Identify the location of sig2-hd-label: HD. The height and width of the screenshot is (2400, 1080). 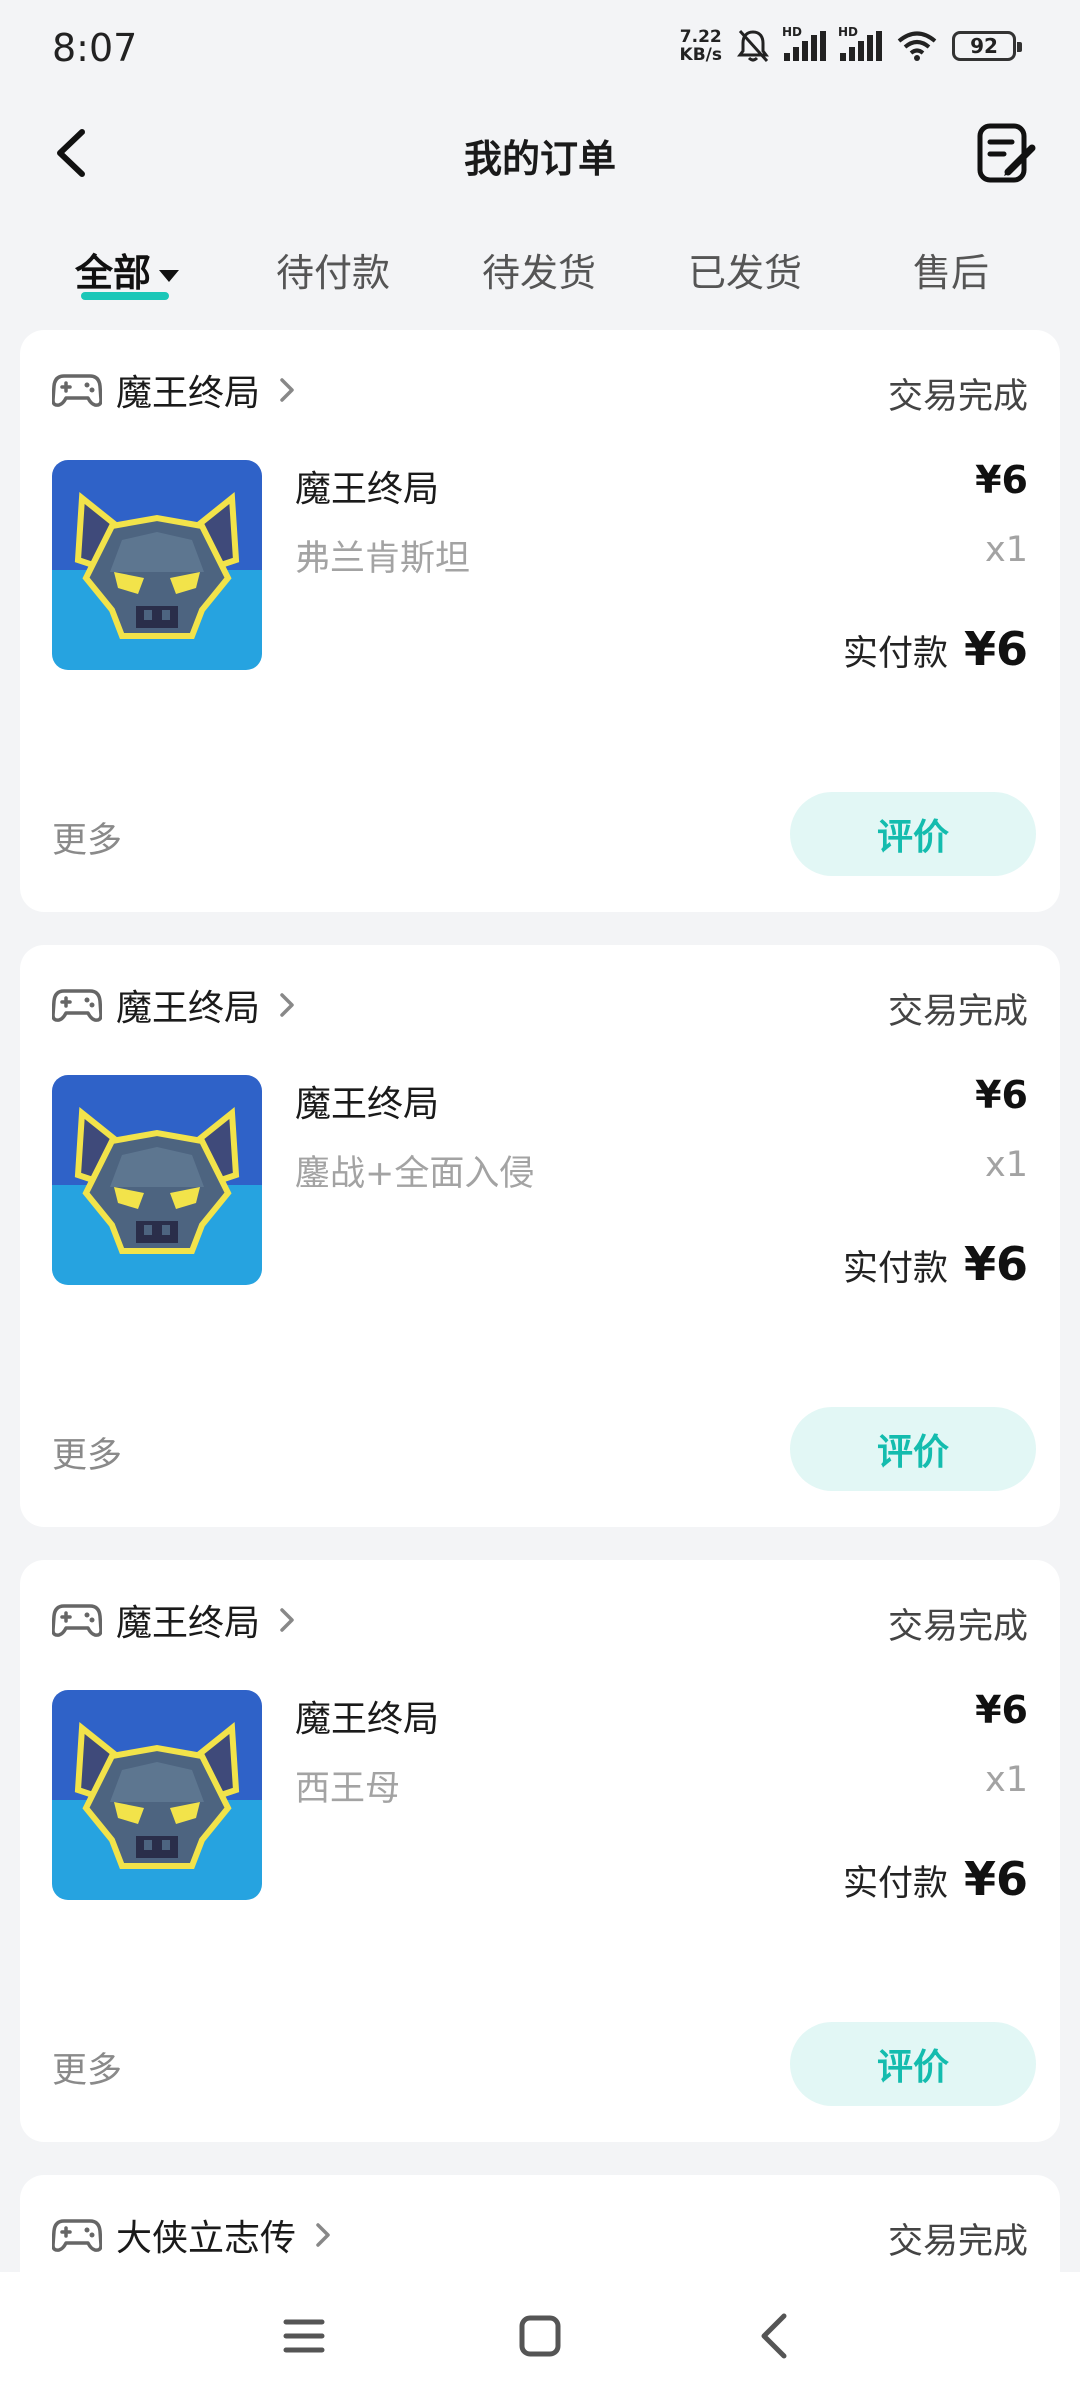
(848, 32).